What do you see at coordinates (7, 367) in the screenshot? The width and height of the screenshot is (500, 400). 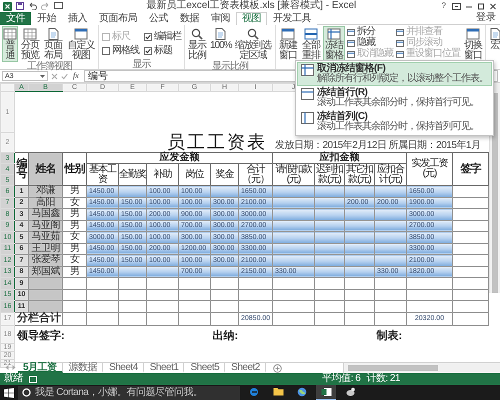 I see `previous-sheet-icon` at bounding box center [7, 367].